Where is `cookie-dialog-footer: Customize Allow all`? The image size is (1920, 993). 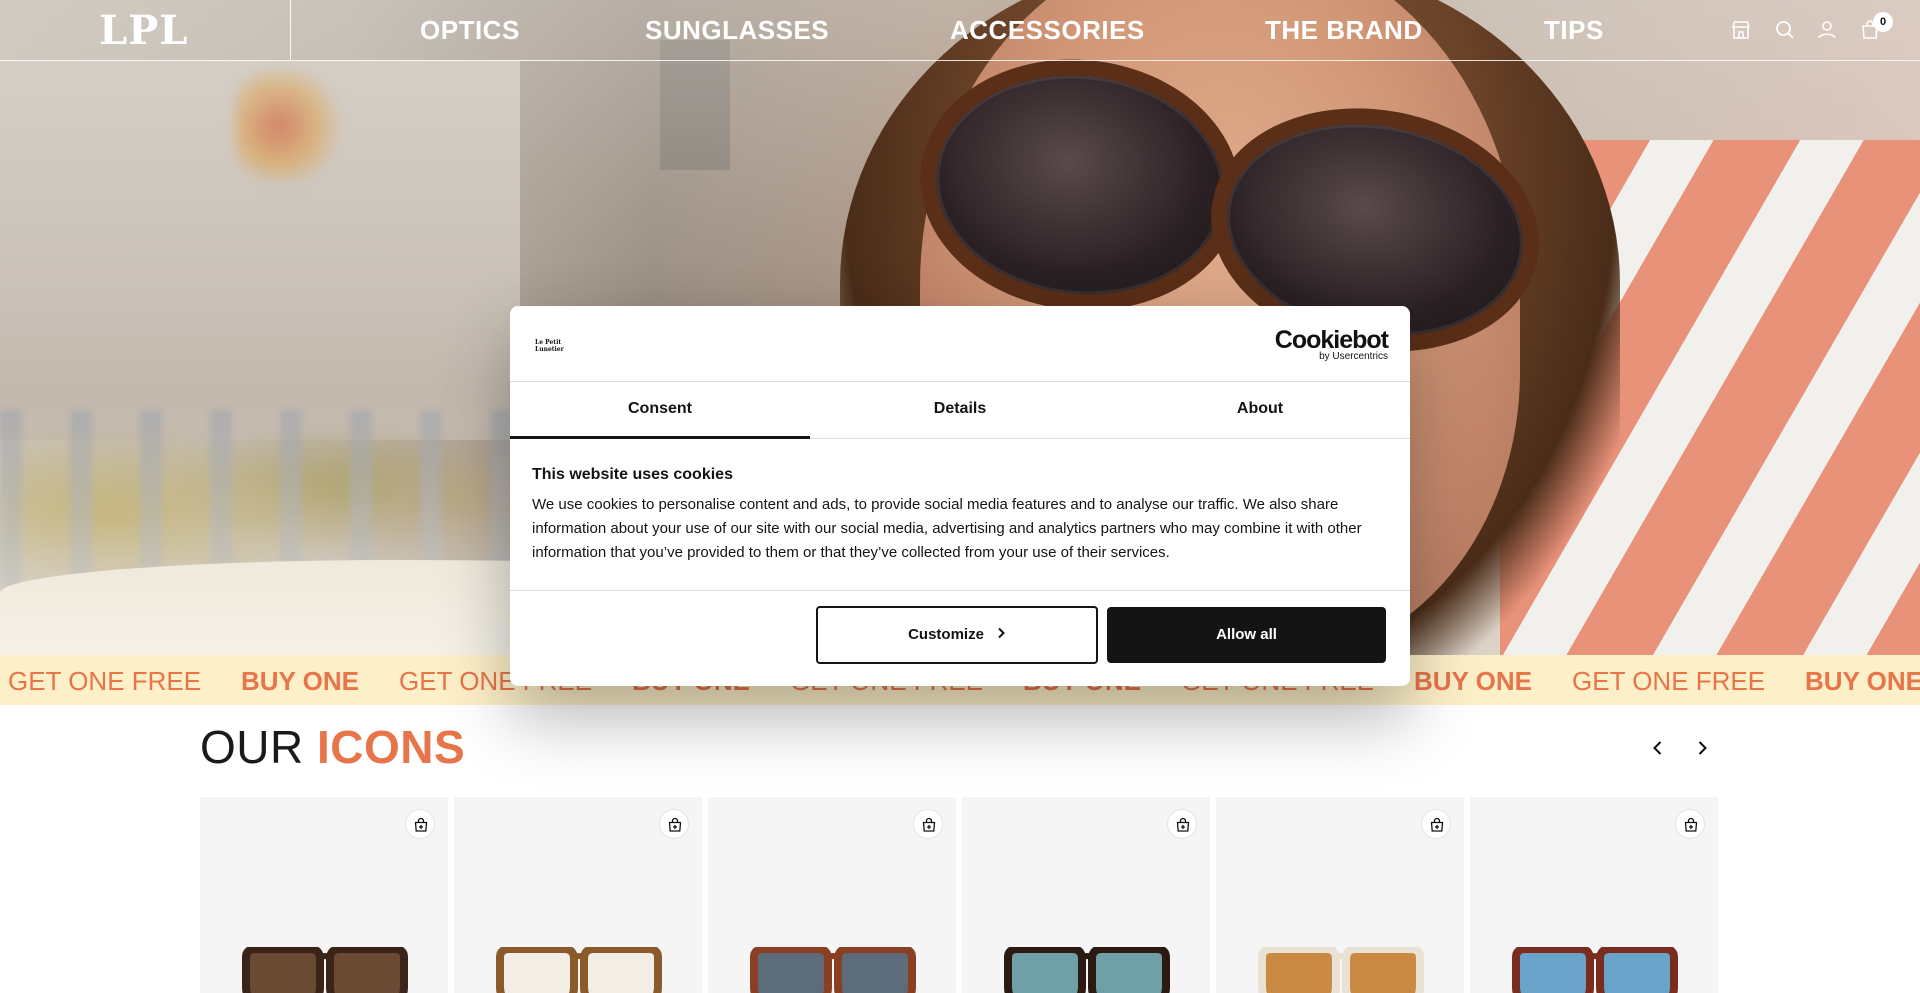
cookie-dialog-footer: Customize Allow all is located at coordinates (960, 638).